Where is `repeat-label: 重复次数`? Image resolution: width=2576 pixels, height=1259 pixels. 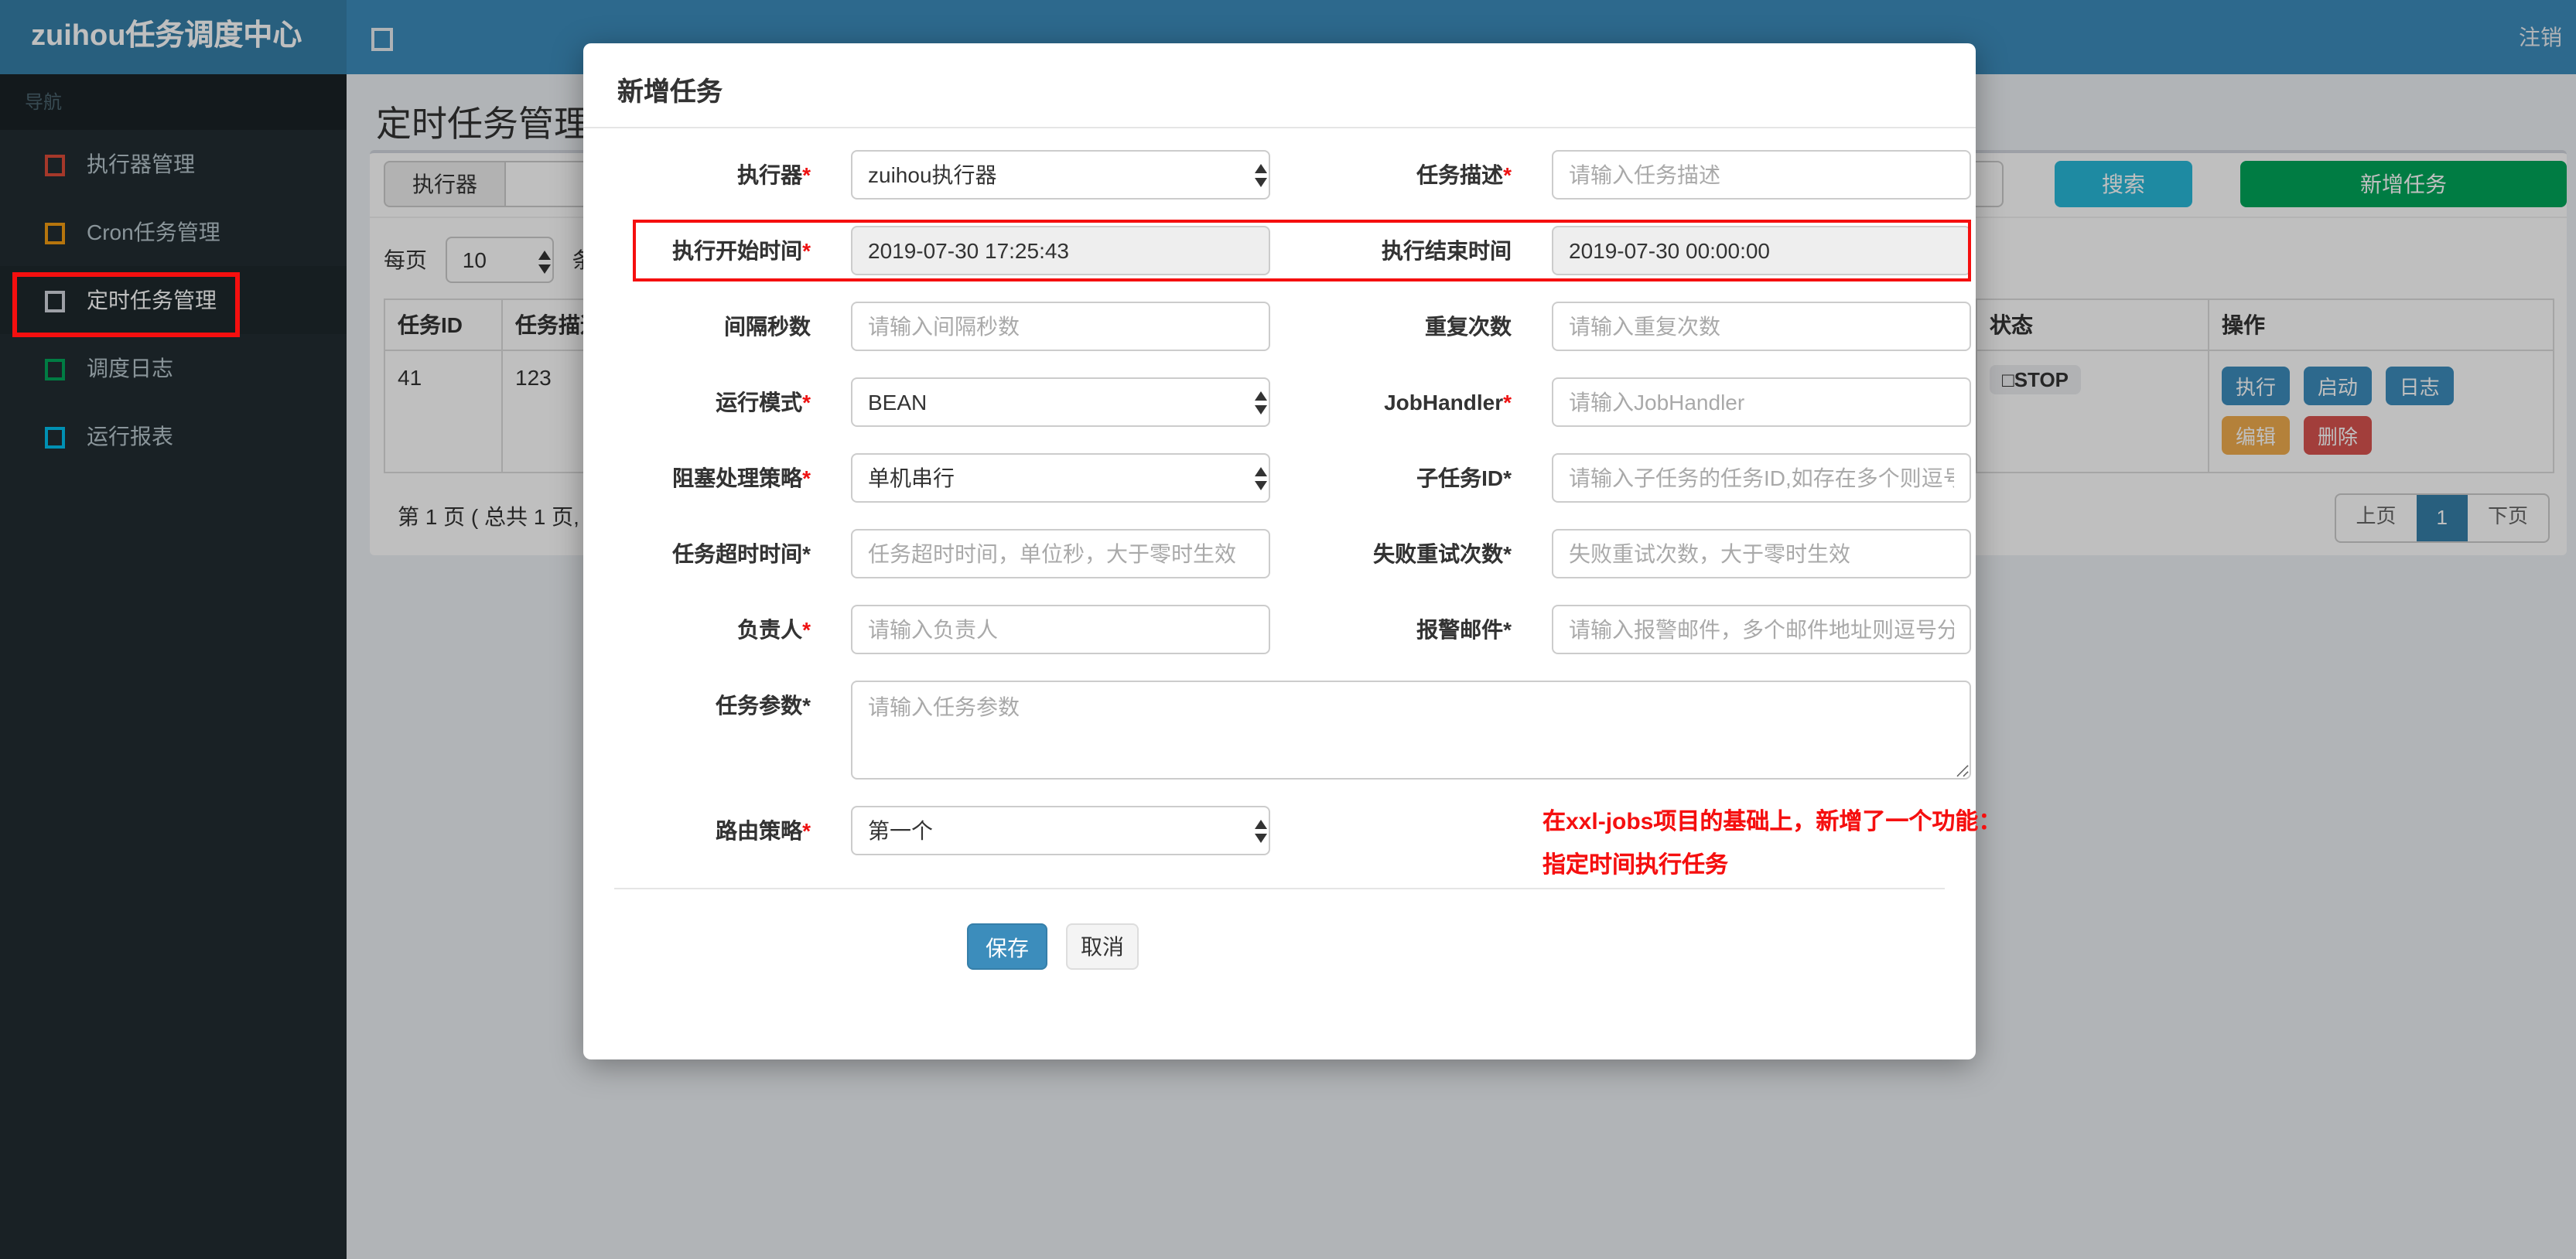 repeat-label: 重复次数 is located at coordinates (1468, 327).